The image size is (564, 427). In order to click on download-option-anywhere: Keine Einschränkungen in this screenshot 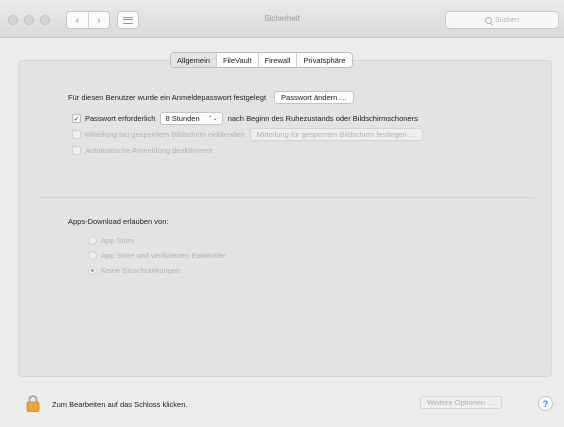, I will do `click(134, 270)`.